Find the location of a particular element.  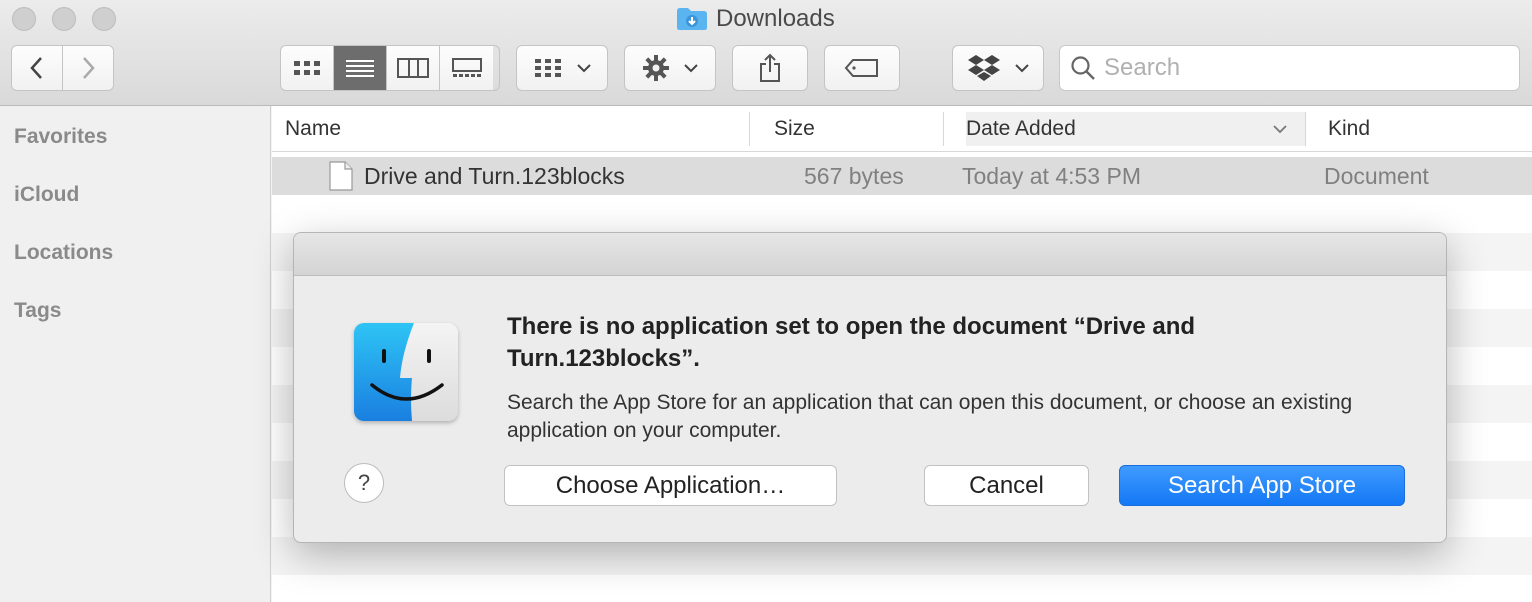

tag-icon is located at coordinates (861, 68).